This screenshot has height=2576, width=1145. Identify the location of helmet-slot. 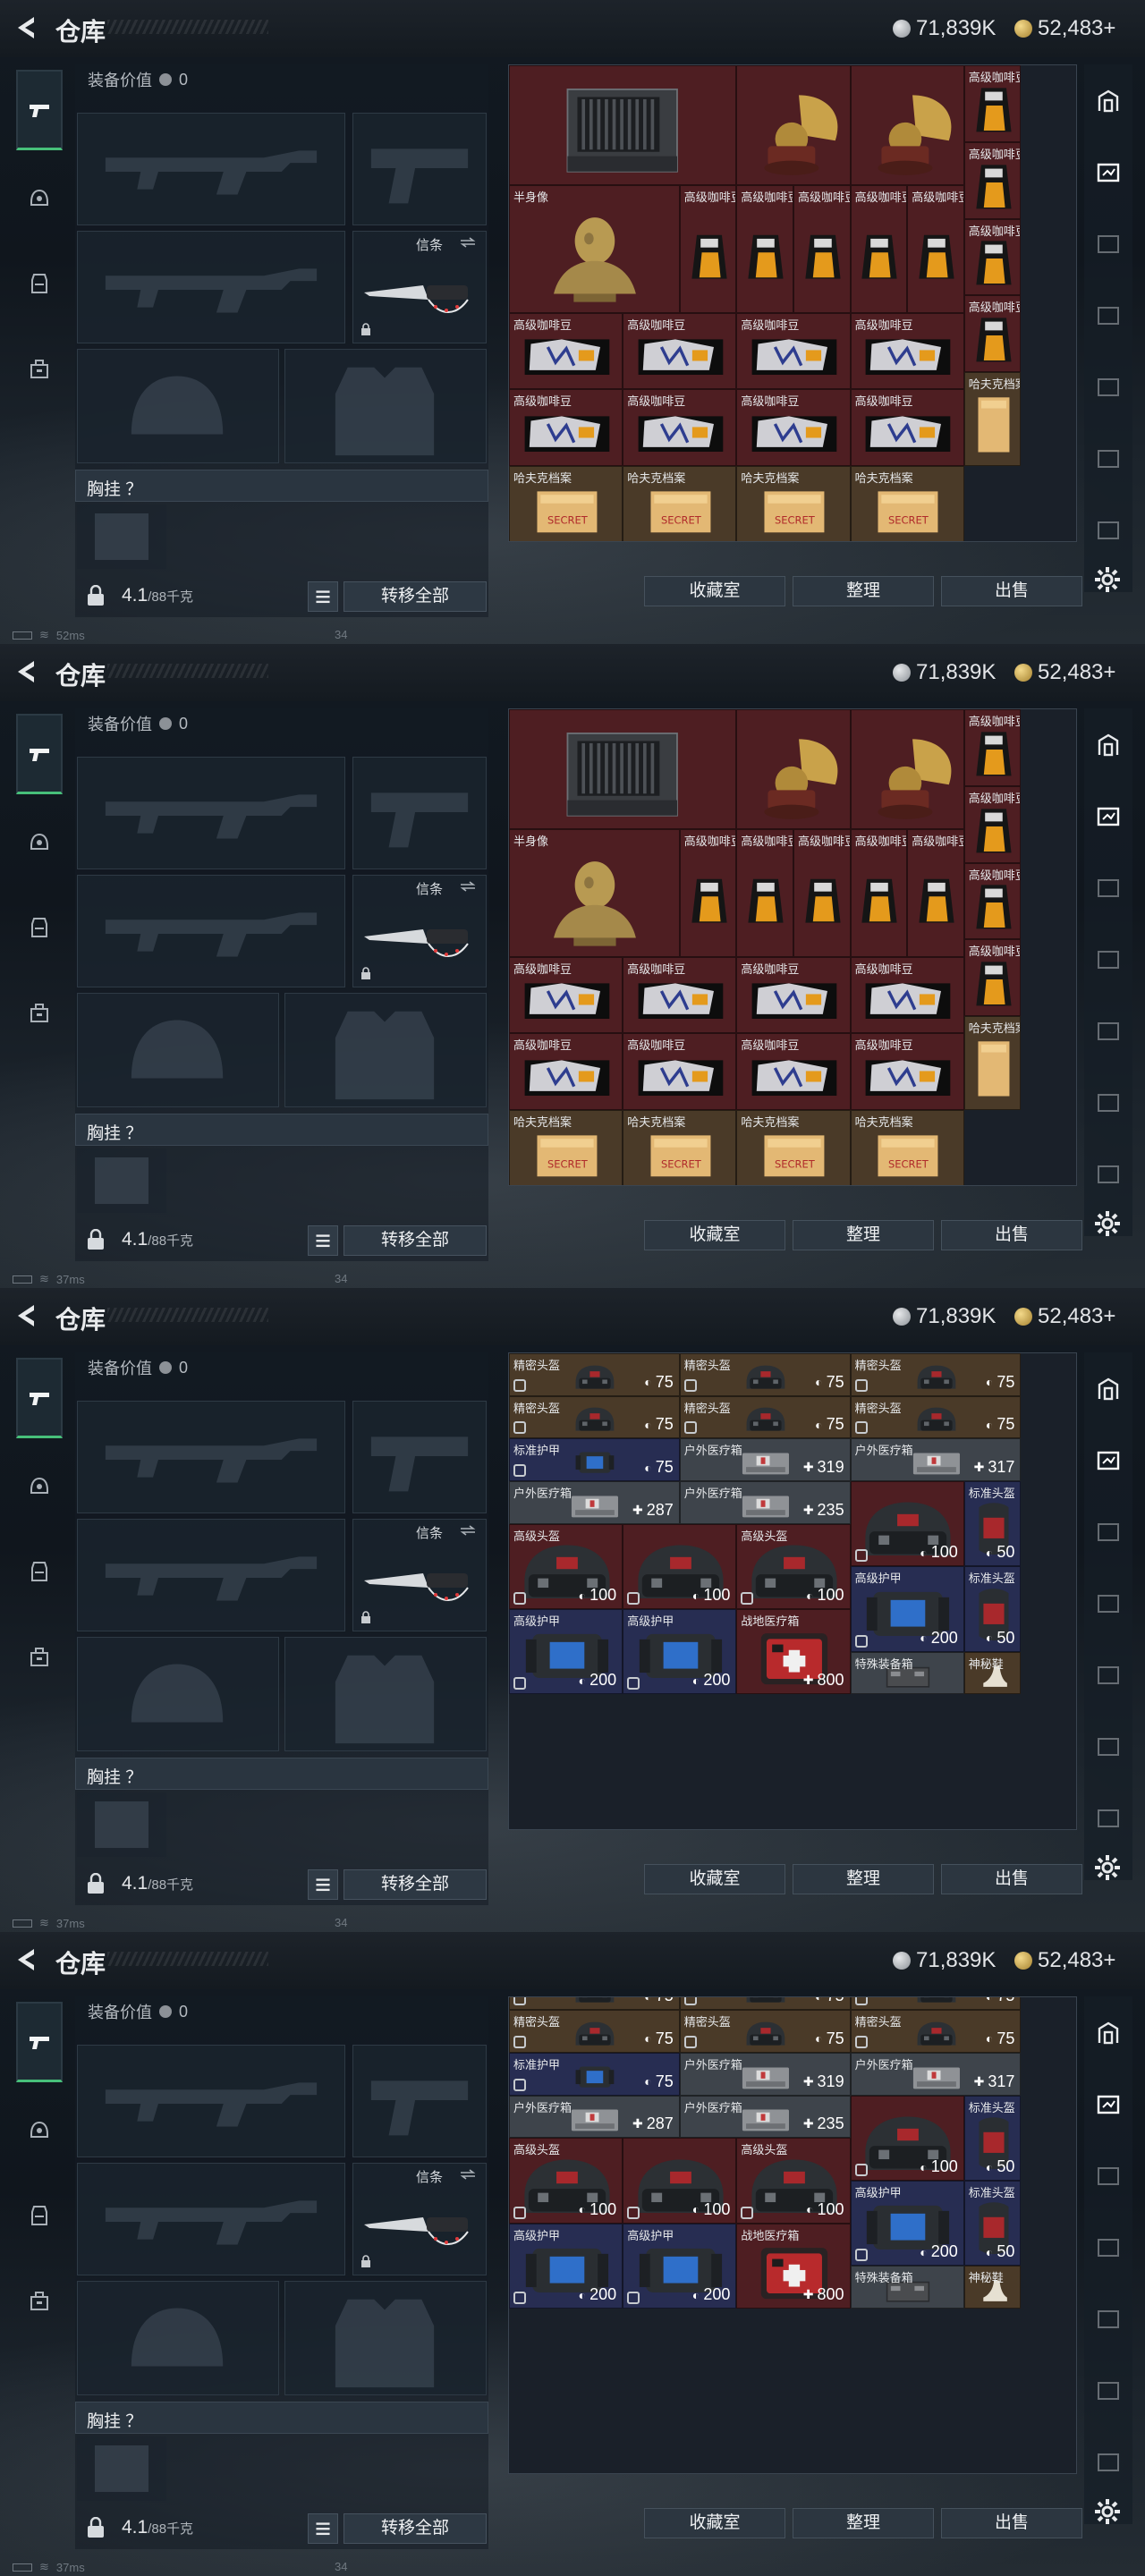
(178, 1694).